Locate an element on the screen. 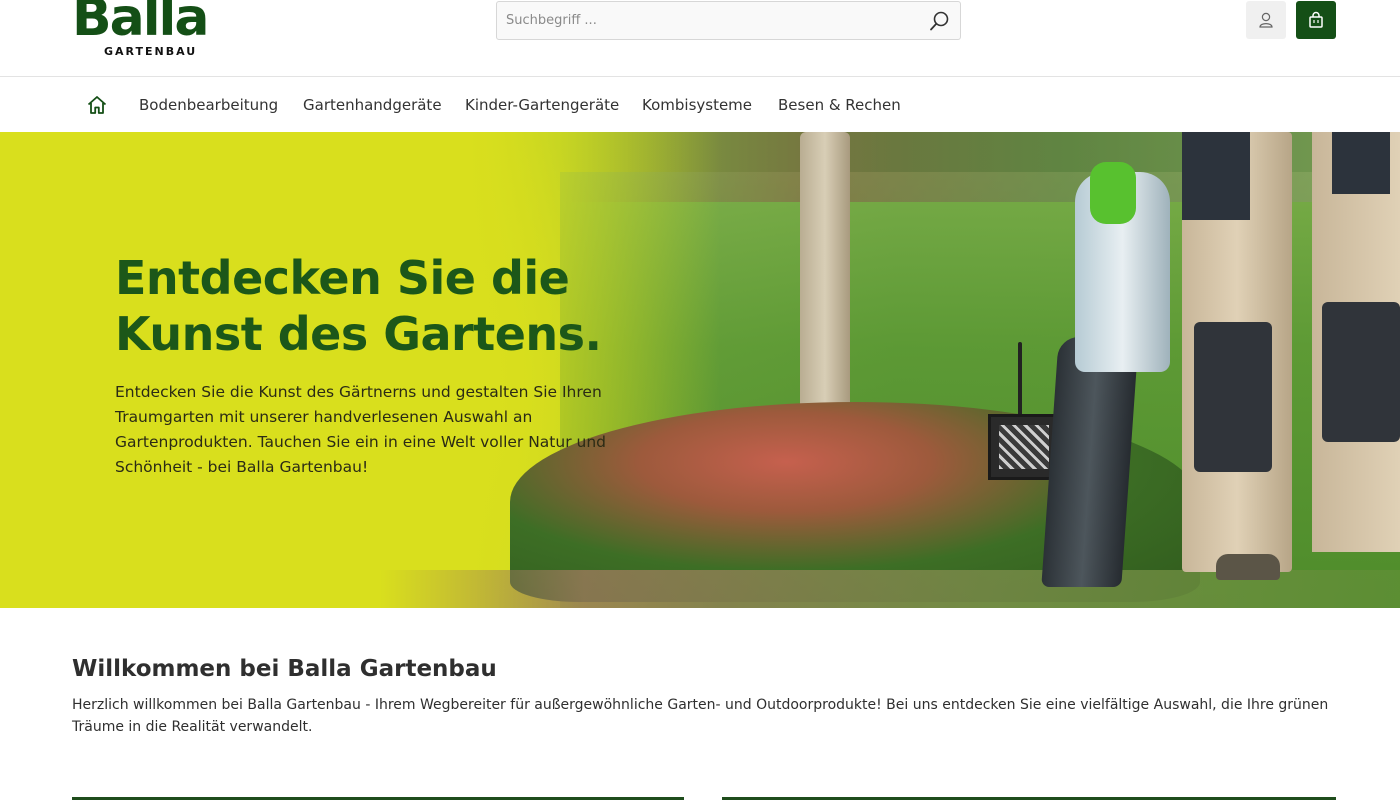  logo: Balla GARTENBAU is located at coordinates (152, 30).